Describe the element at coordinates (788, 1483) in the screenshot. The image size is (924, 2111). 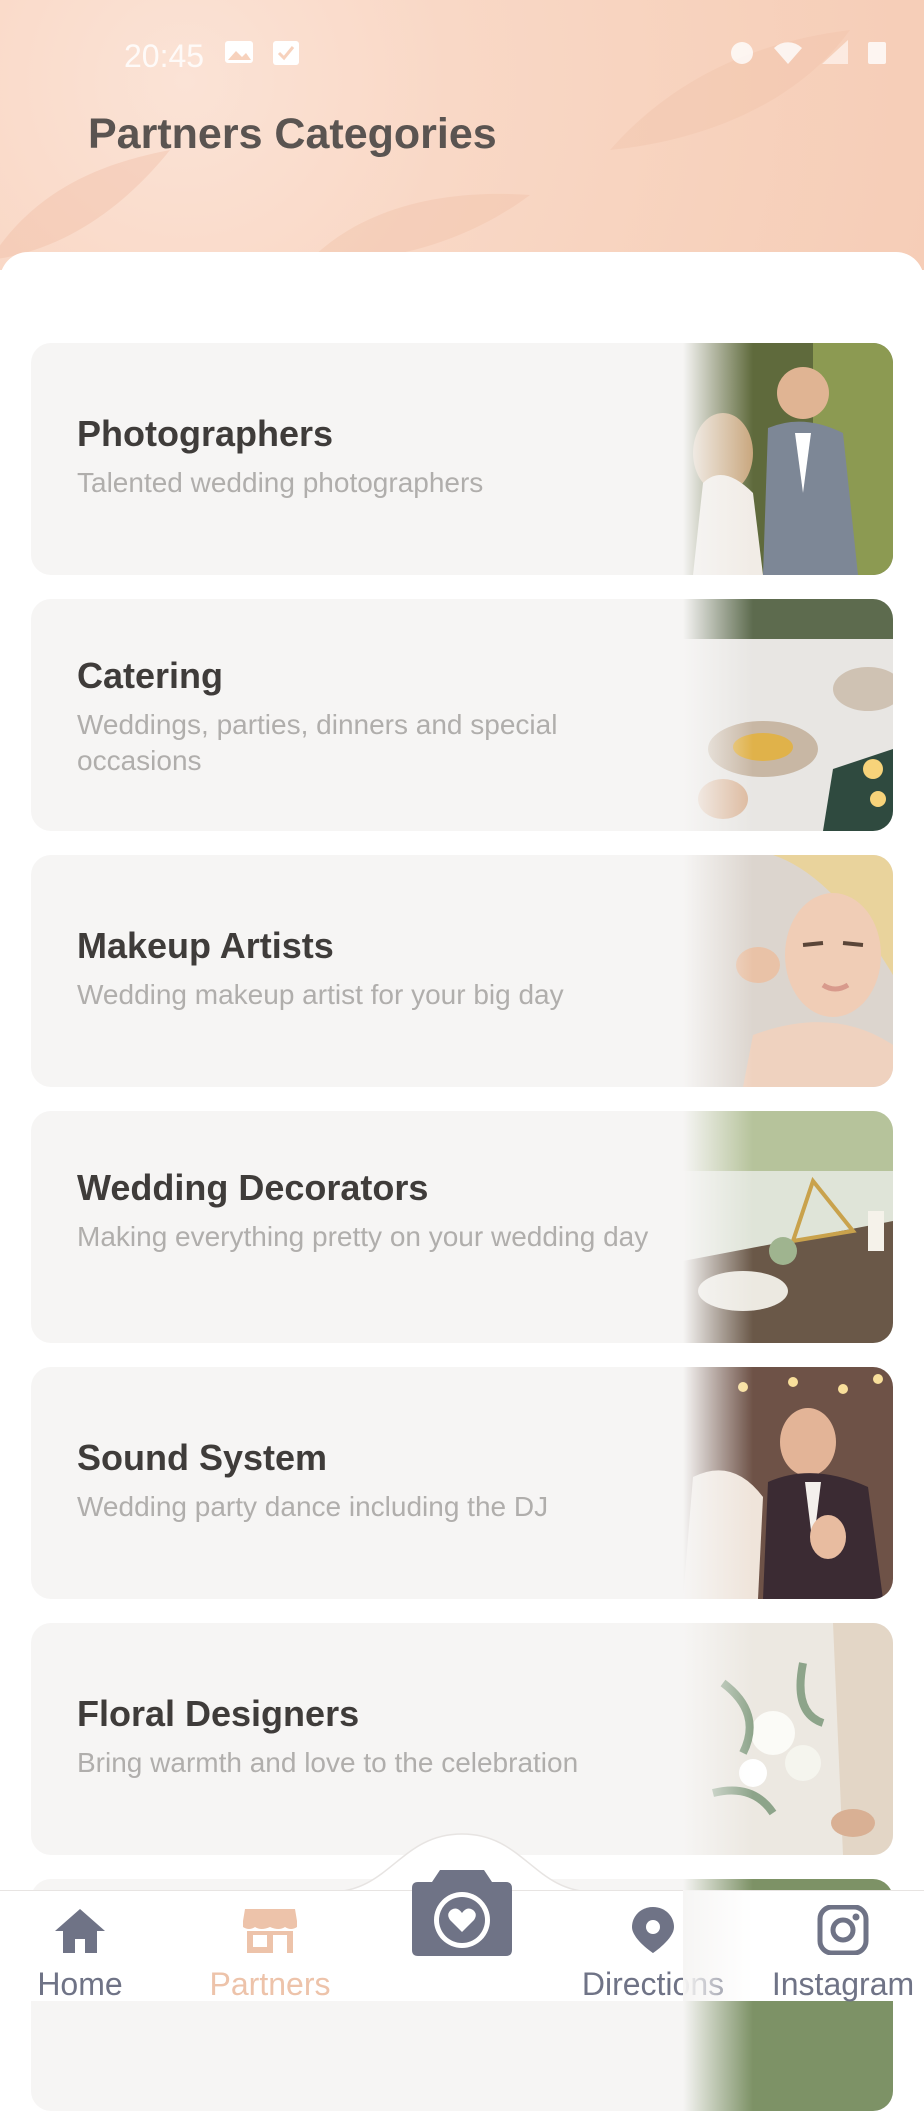
I see `category-photo-sound-system` at that location.